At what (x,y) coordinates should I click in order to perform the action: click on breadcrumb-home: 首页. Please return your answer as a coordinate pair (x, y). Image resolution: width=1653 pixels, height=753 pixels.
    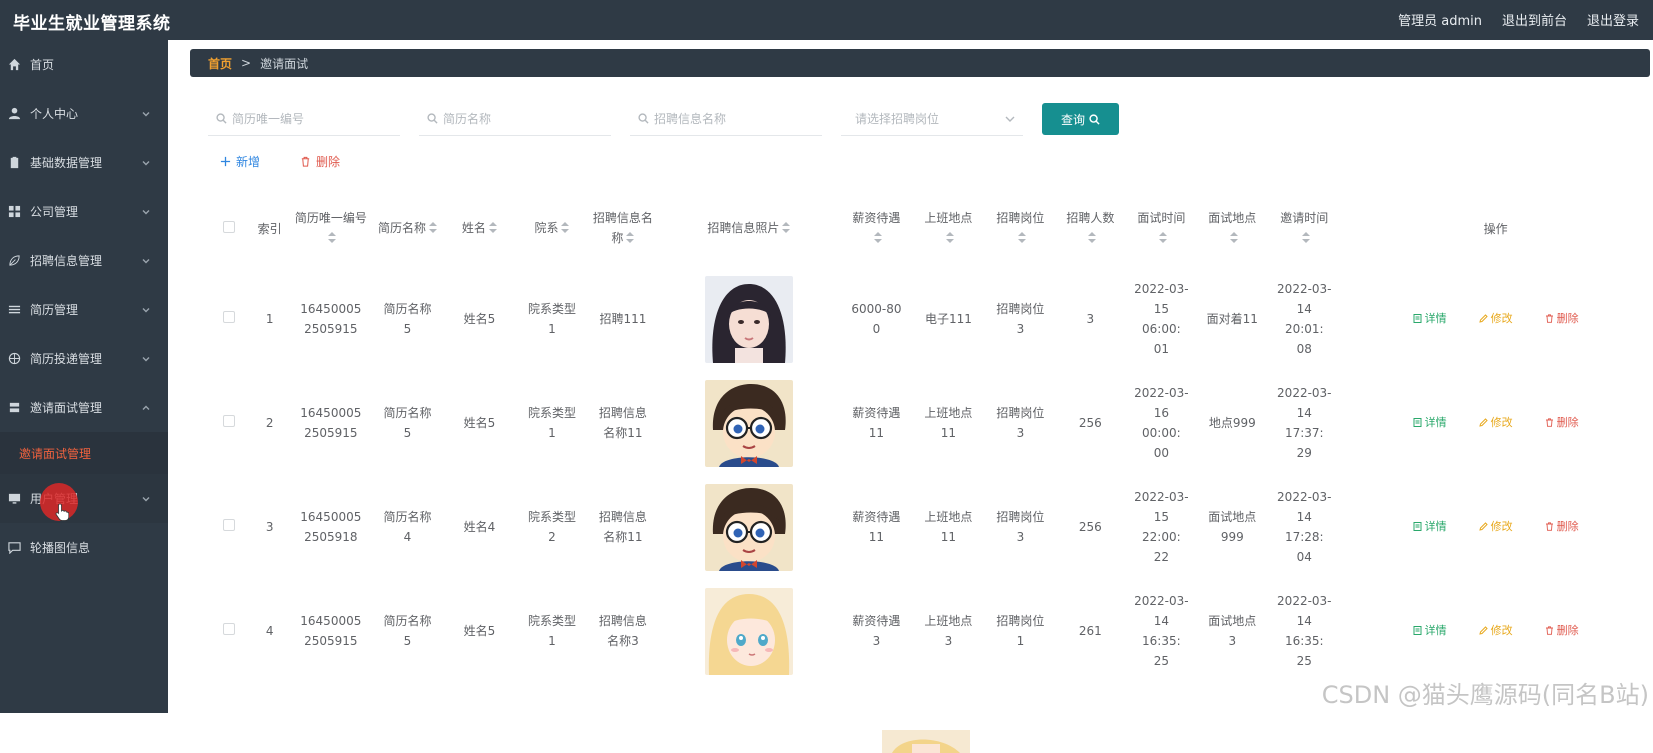
    Looking at the image, I should click on (220, 63).